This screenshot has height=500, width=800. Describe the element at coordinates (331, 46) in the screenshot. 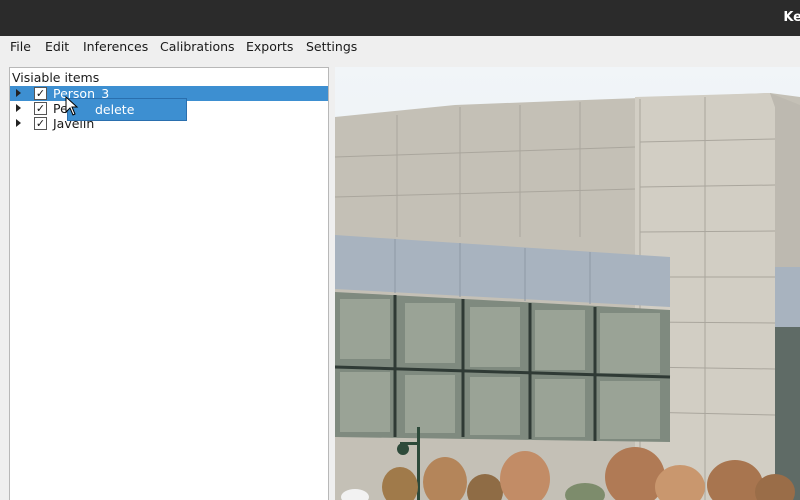

I see `menu-settings: Settings` at that location.